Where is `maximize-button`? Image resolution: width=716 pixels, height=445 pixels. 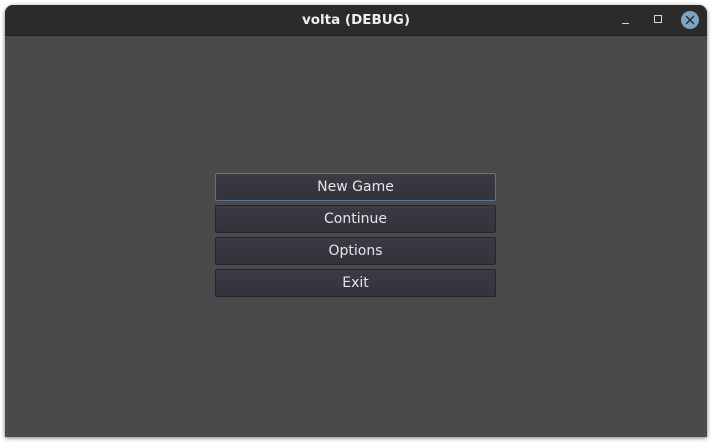 maximize-button is located at coordinates (658, 20).